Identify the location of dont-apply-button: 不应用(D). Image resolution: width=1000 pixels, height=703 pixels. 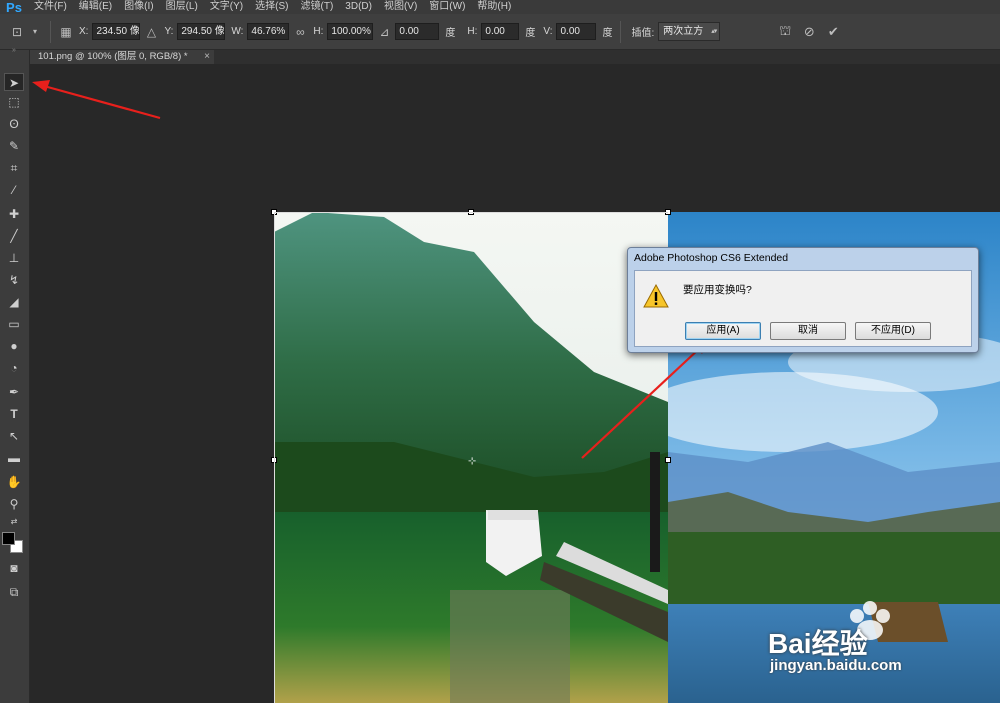
(893, 331).